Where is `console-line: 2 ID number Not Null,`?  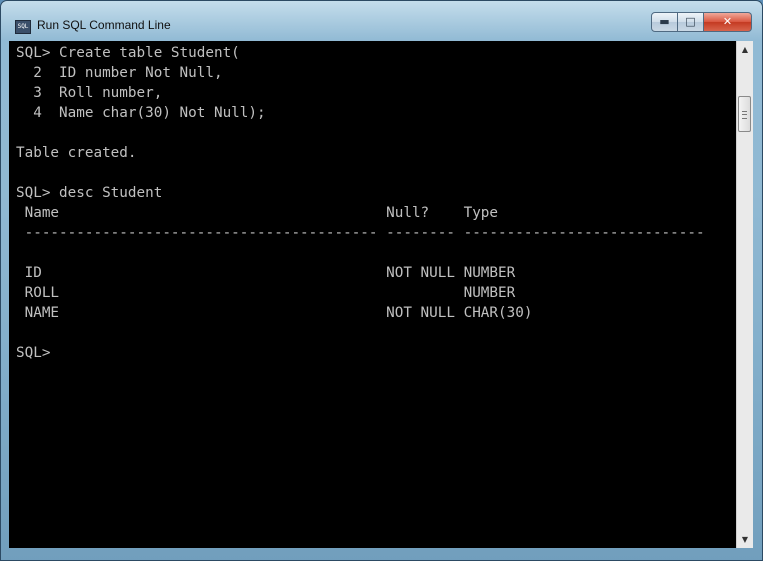 console-line: 2 ID number Not Null, is located at coordinates (119, 73).